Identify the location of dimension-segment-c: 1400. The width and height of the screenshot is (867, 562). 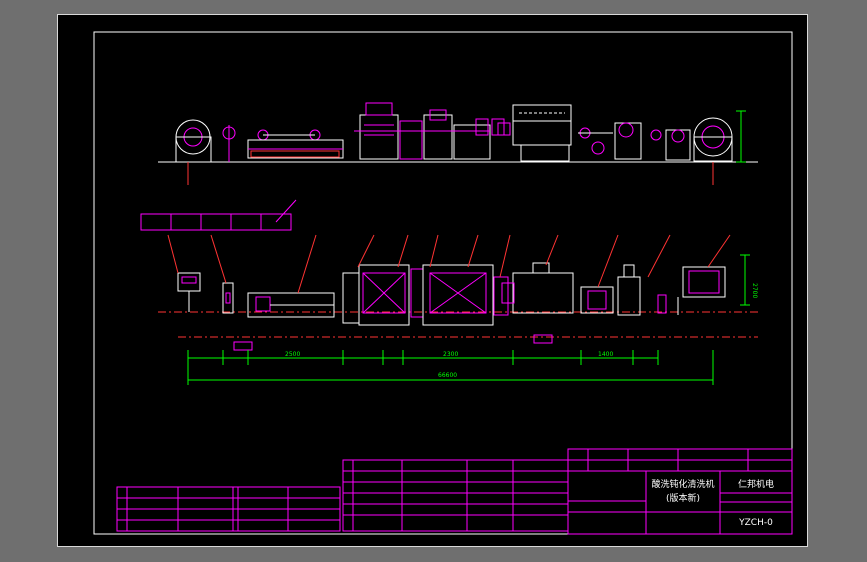
(605, 354).